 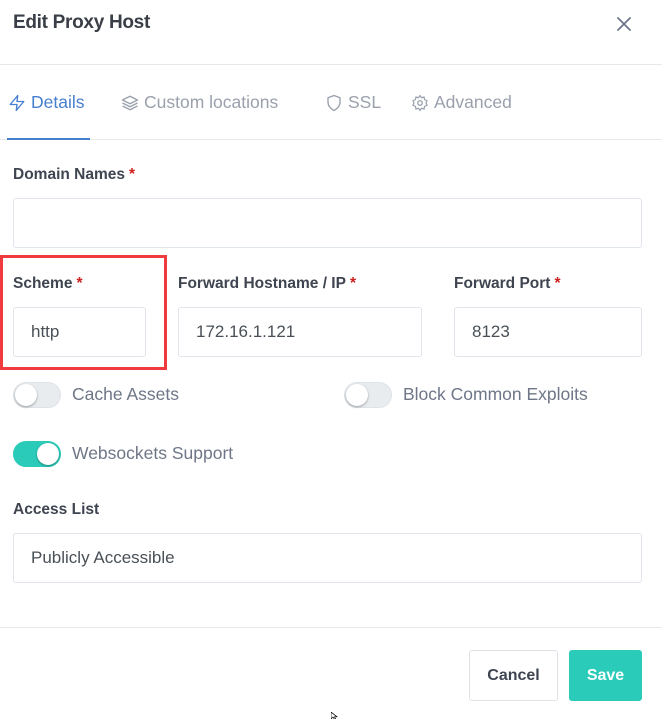 What do you see at coordinates (81, 22) in the screenshot?
I see `dialog-title: Edit Proxy Host` at bounding box center [81, 22].